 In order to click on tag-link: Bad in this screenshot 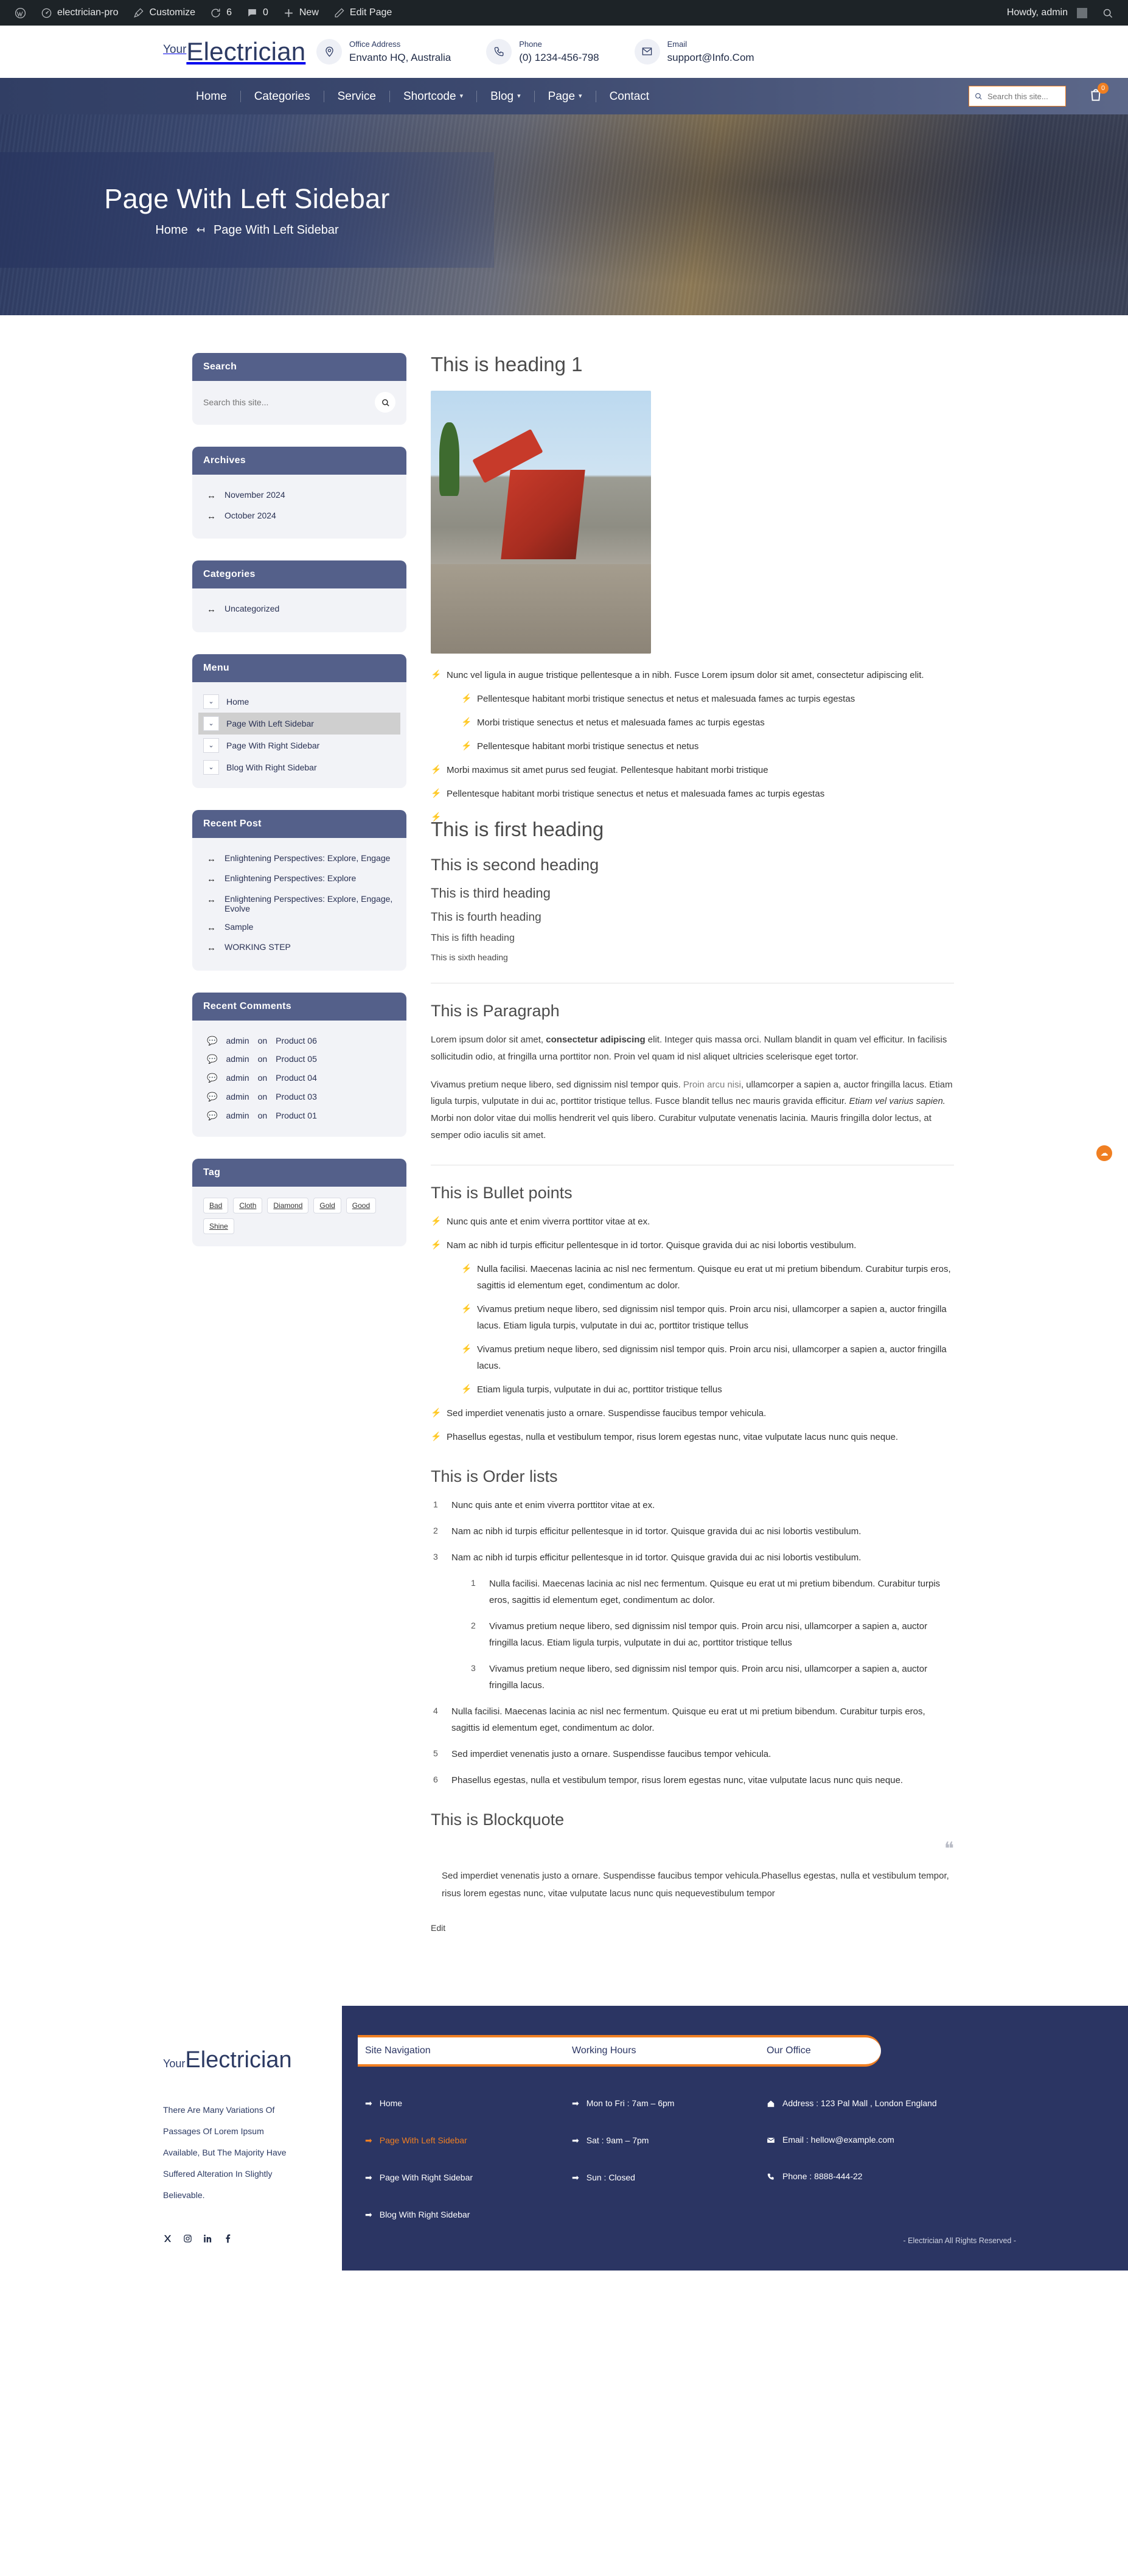, I will do `click(216, 1206)`.